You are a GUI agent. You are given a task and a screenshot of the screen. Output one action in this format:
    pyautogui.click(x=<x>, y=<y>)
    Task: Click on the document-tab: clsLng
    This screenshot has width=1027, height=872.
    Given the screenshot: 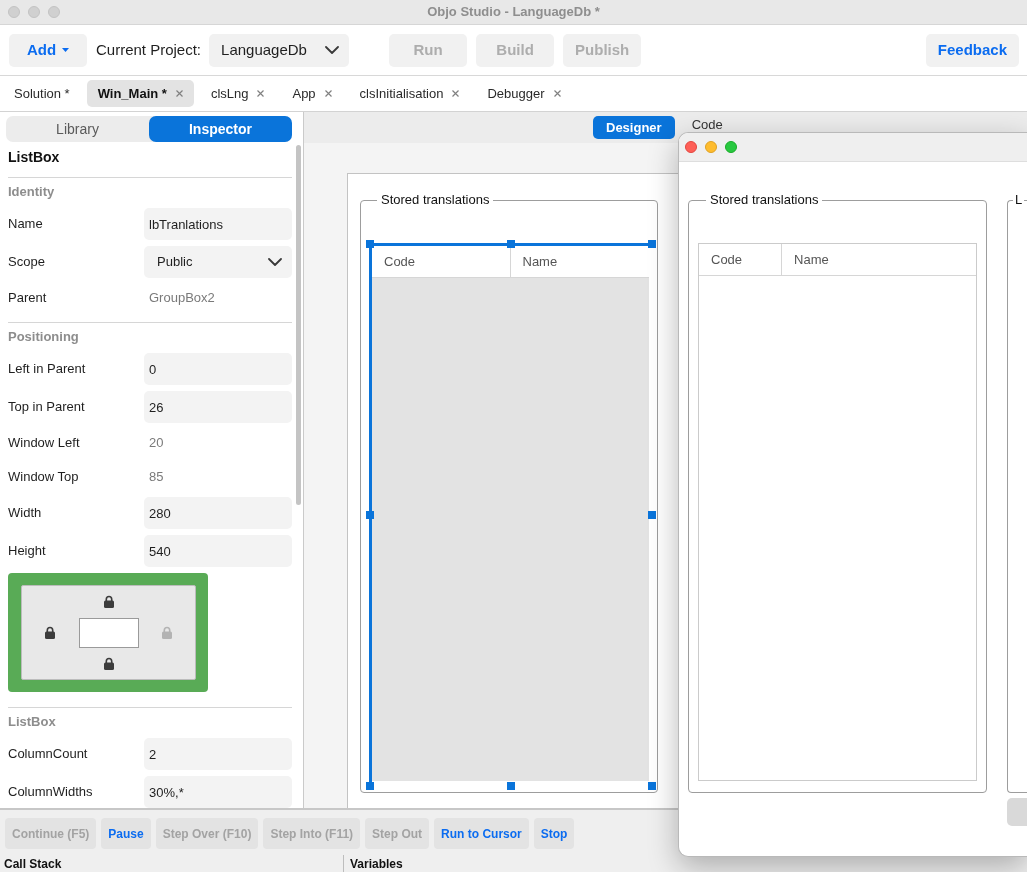 What is the action you would take?
    pyautogui.click(x=237, y=93)
    